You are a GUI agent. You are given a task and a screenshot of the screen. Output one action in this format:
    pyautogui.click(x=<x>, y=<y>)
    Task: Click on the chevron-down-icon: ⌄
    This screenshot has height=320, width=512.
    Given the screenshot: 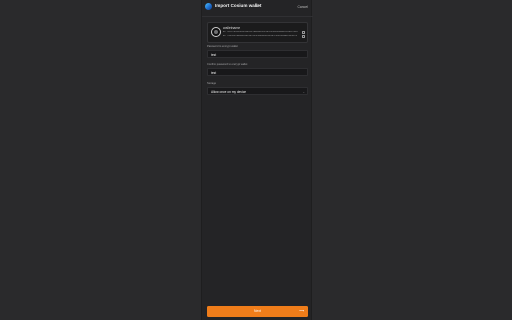 What is the action you would take?
    pyautogui.click(x=303, y=91)
    